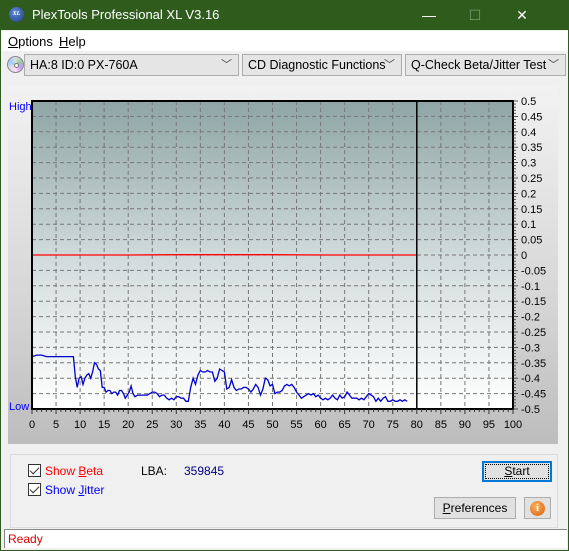 Image resolution: width=569 pixels, height=551 pixels. I want to click on menu-bar: Options Help, so click(284, 41).